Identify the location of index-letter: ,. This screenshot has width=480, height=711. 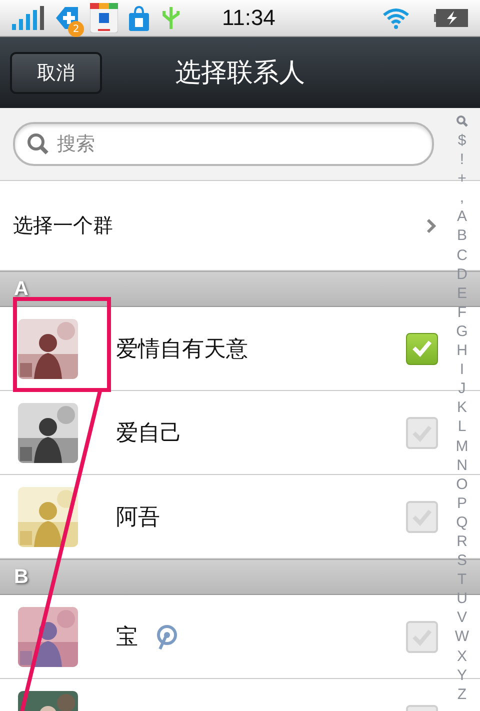
(462, 198).